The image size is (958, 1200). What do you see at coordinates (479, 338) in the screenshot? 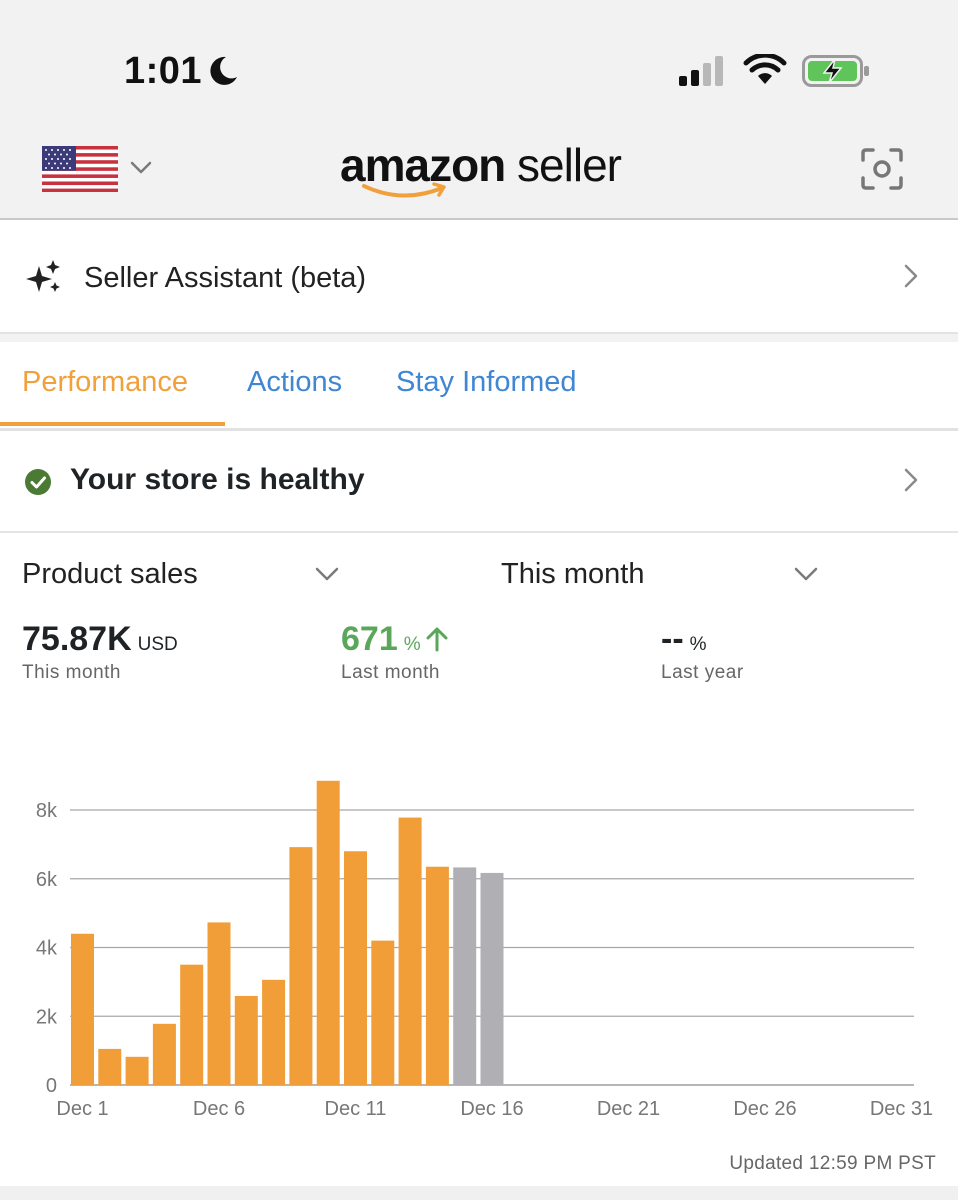
I see `section-divider` at bounding box center [479, 338].